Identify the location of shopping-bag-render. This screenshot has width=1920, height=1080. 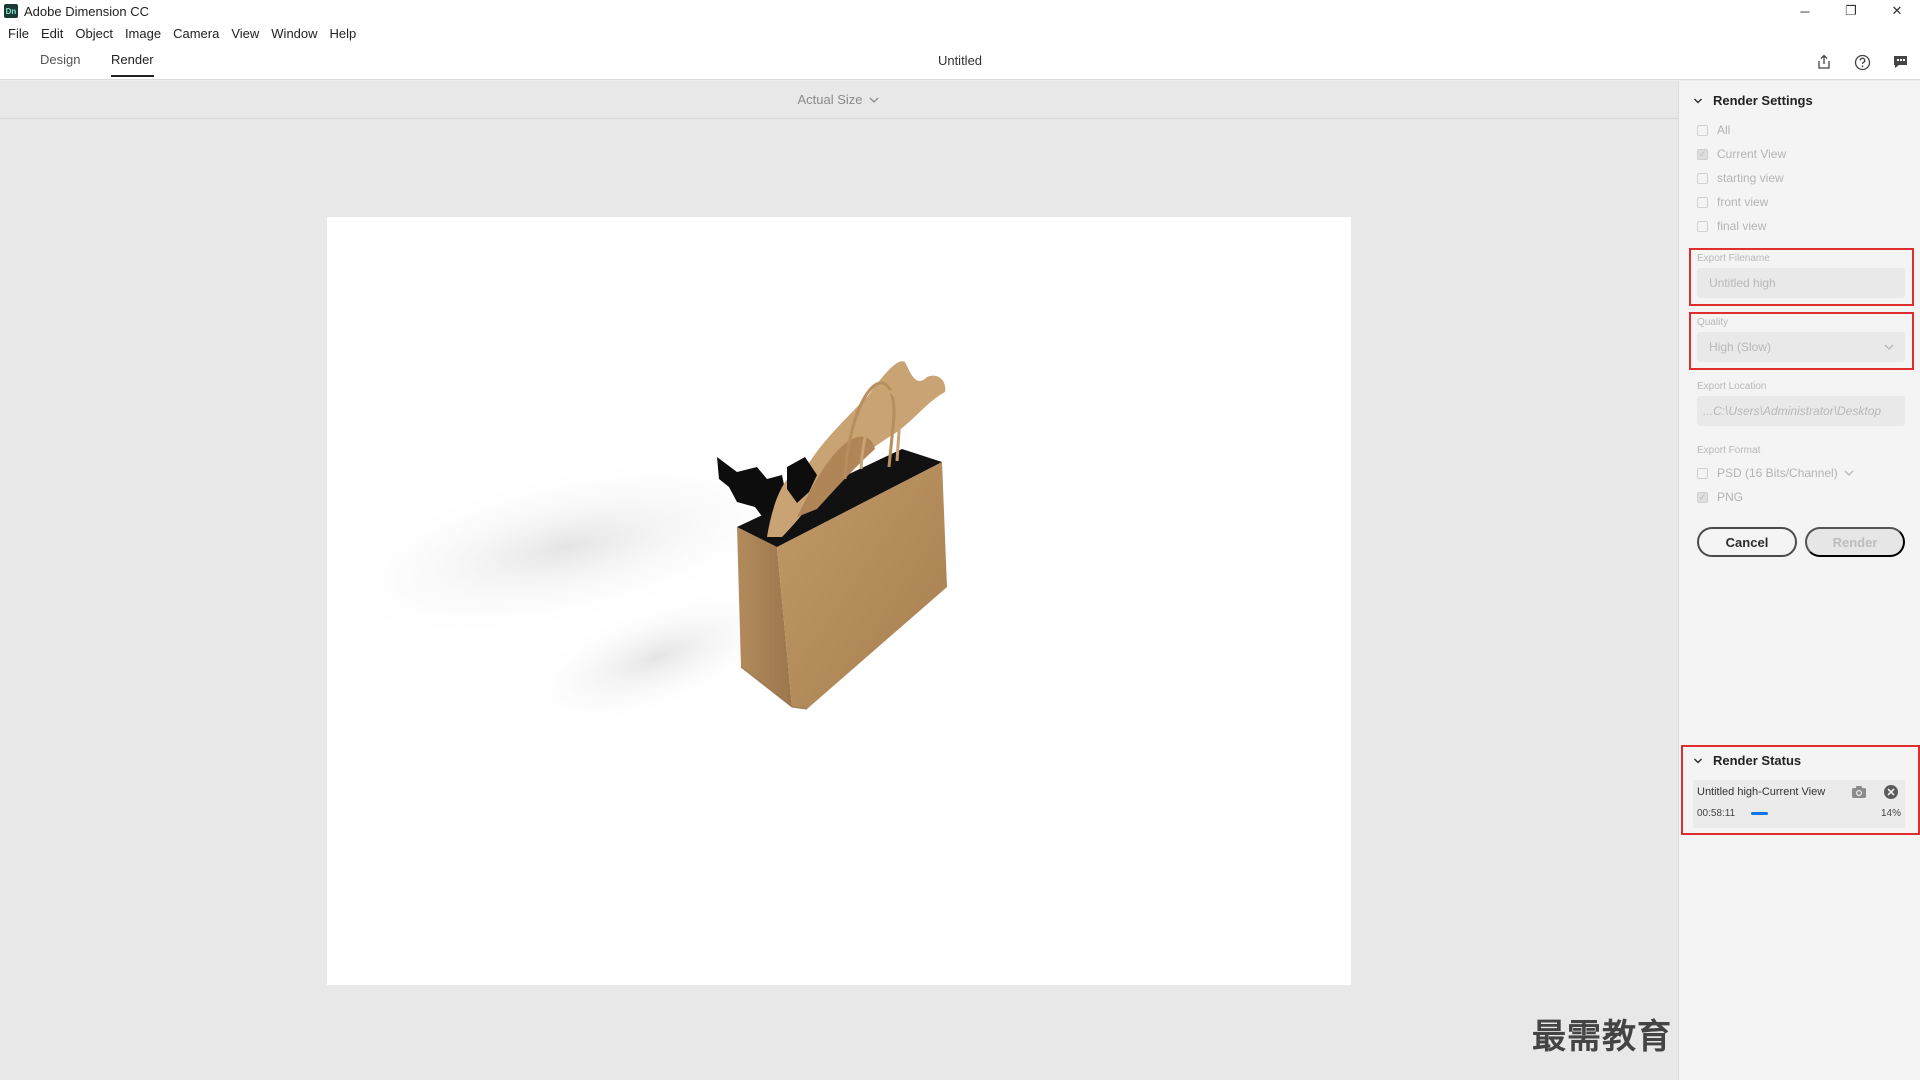
(637, 545).